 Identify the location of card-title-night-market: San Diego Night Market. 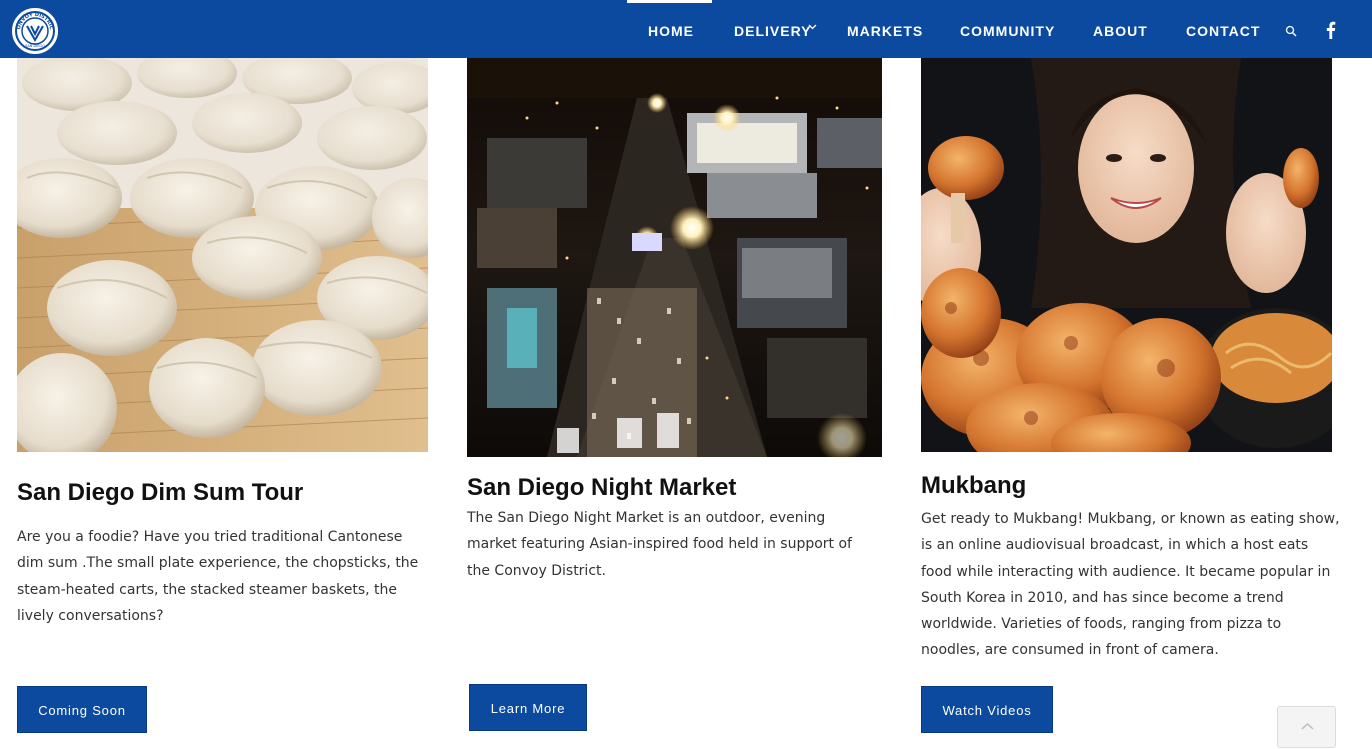
(602, 487).